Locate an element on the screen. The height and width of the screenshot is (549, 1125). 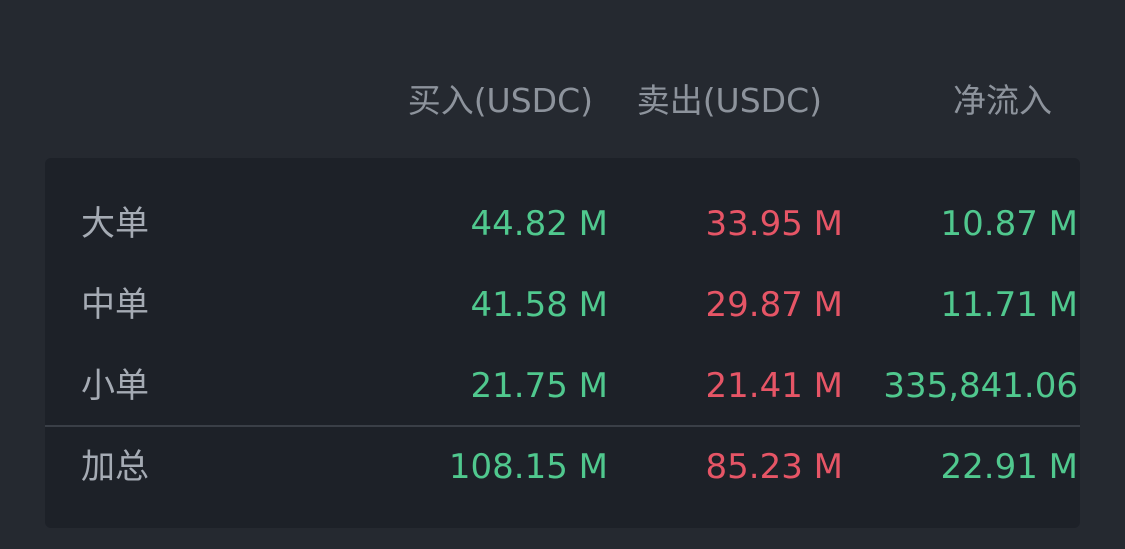
table-row-medium-orders: 中单 41.58 M 29.87 M 11.71 M is located at coordinates (562, 305).